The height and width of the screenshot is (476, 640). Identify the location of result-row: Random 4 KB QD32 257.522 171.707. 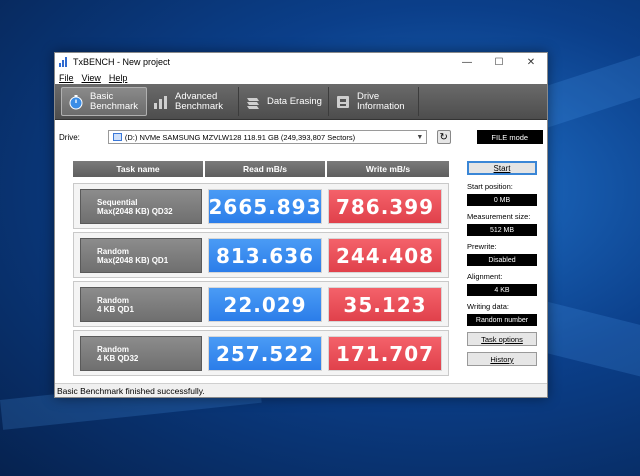
(261, 353).